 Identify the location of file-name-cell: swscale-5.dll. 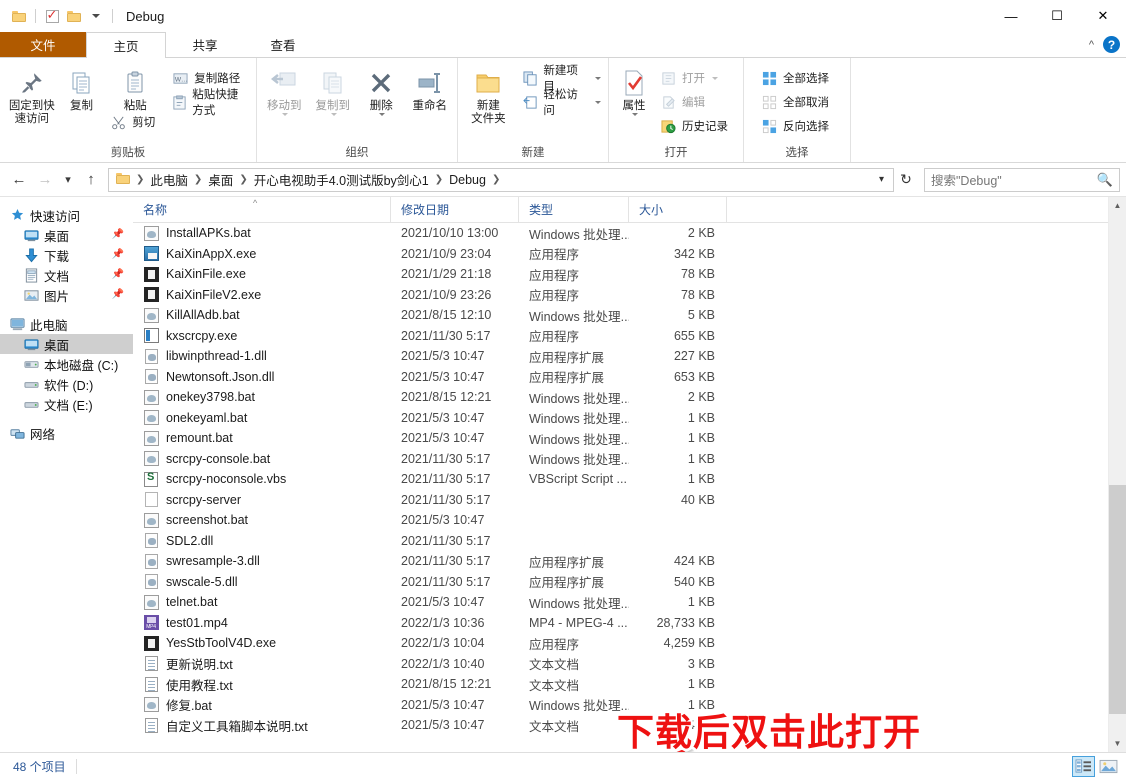
(262, 582).